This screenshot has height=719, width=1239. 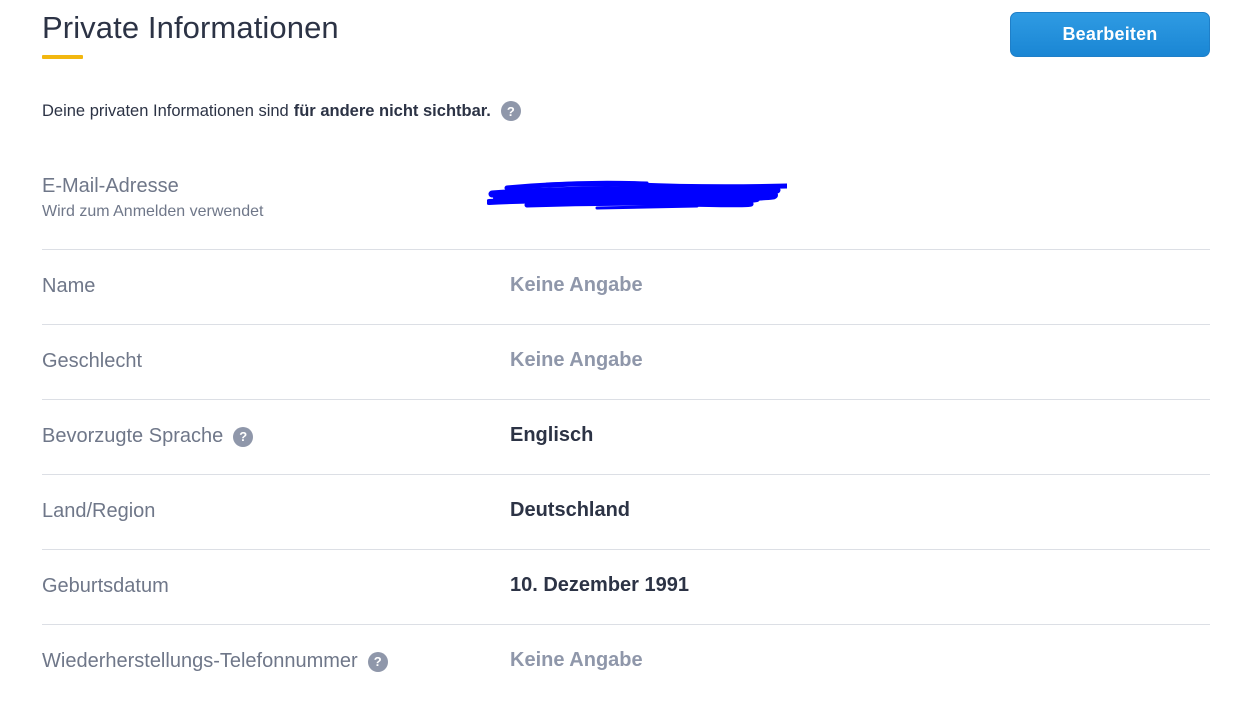 What do you see at coordinates (153, 211) in the screenshot?
I see `email-sublabel: Wird zum Anmelden verwendet` at bounding box center [153, 211].